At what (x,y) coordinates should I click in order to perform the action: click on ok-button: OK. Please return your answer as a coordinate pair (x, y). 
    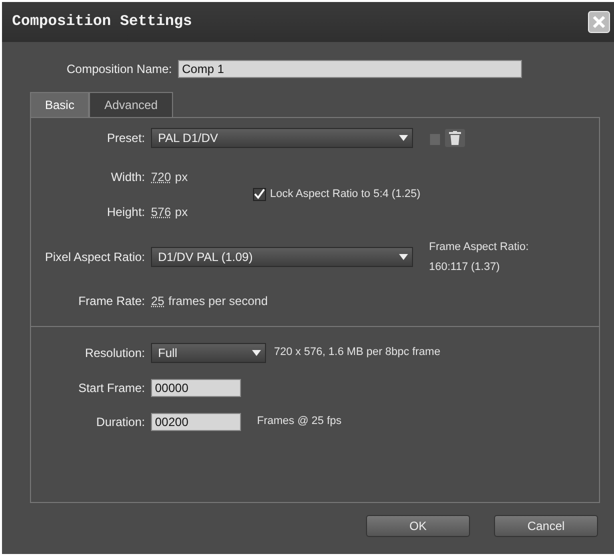
    Looking at the image, I should click on (418, 526).